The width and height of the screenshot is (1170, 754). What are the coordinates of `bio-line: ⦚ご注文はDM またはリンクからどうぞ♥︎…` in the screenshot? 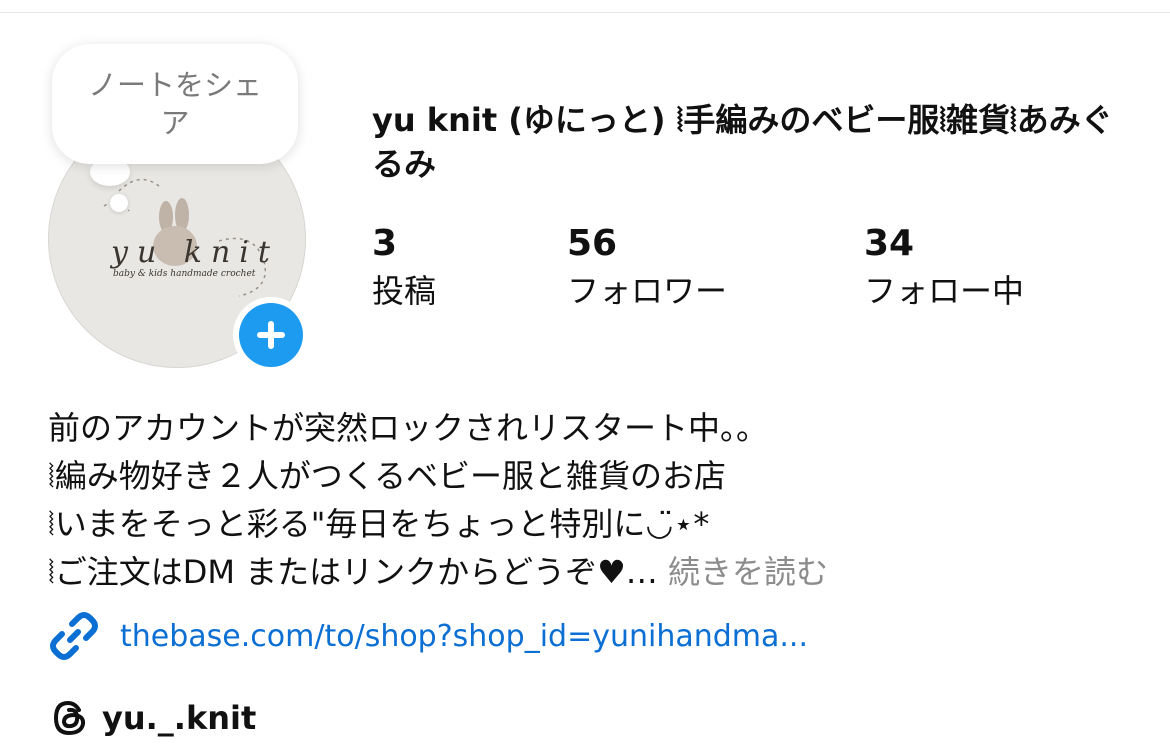 It's located at (353, 572).